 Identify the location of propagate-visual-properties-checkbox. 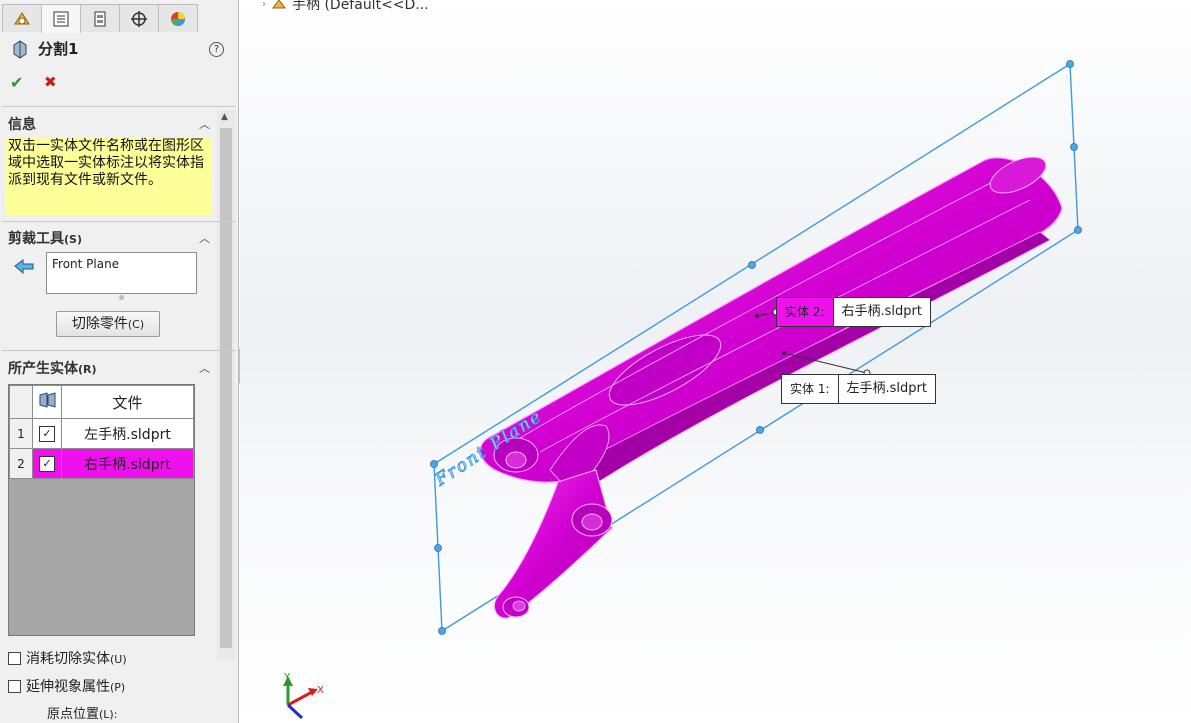
(14, 686).